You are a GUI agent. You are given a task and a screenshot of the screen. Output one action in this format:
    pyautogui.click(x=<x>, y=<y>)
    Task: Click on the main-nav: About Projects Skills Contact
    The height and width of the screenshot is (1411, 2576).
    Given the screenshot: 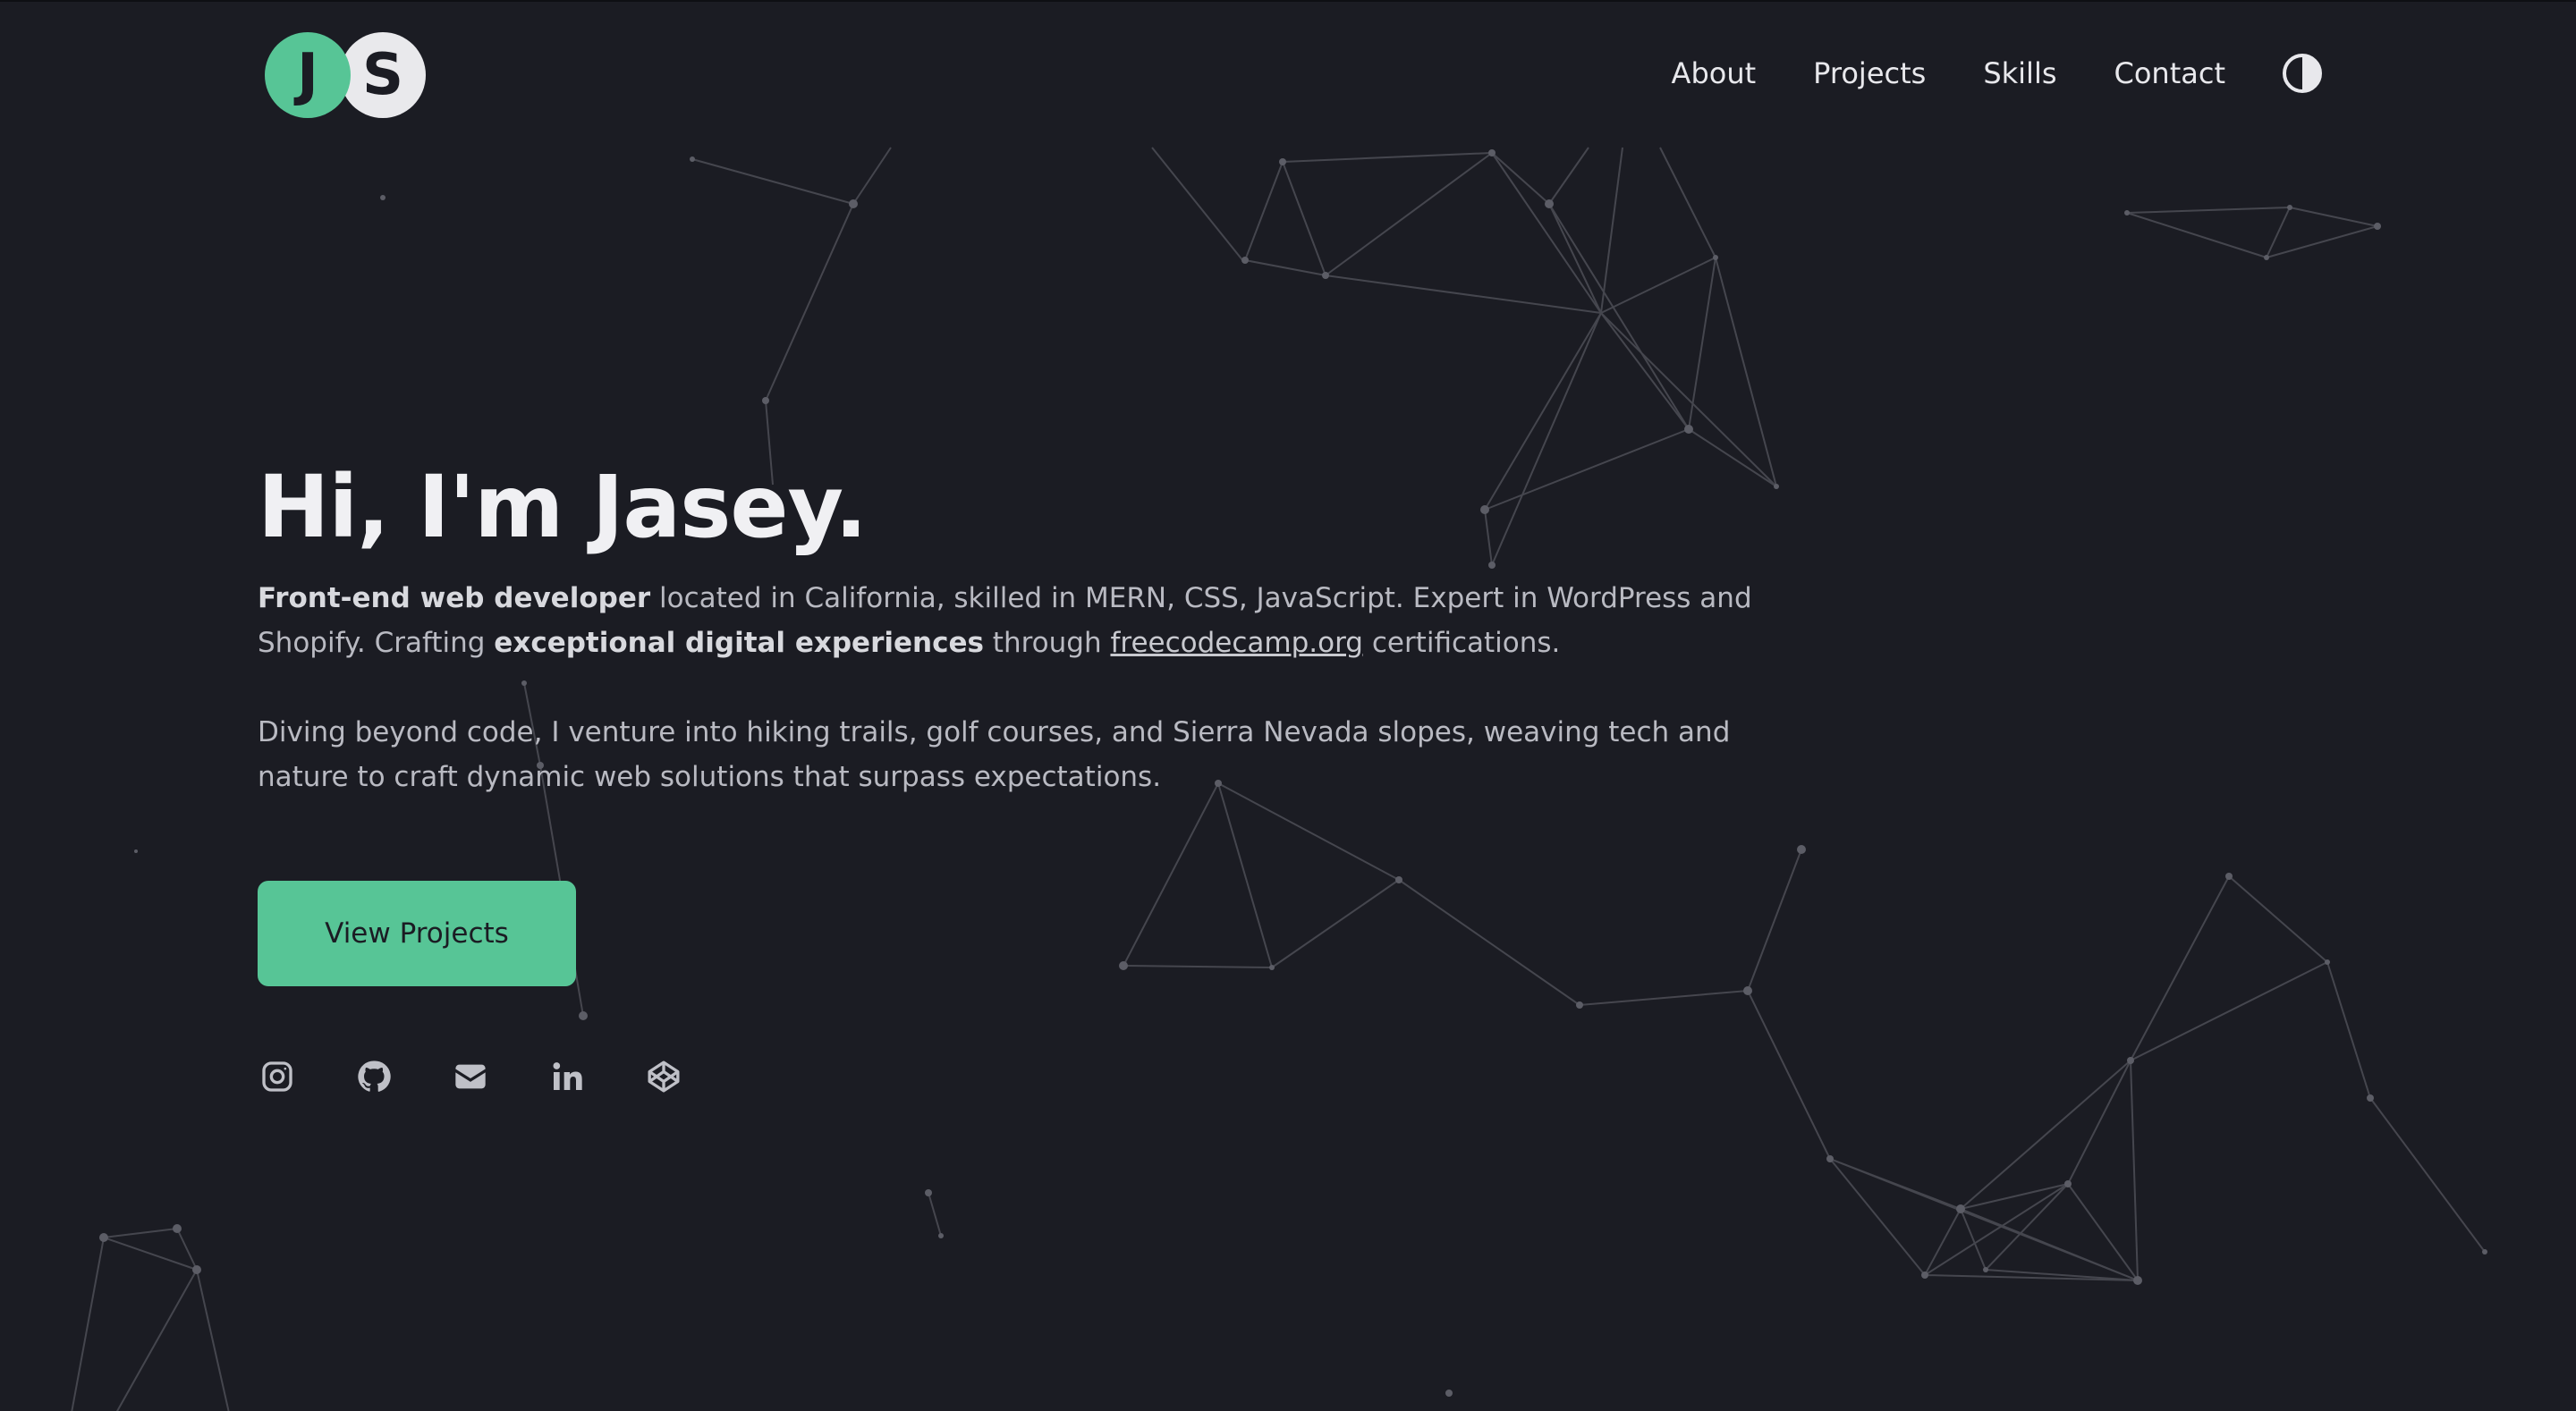 What is the action you would take?
    pyautogui.click(x=1968, y=73)
    